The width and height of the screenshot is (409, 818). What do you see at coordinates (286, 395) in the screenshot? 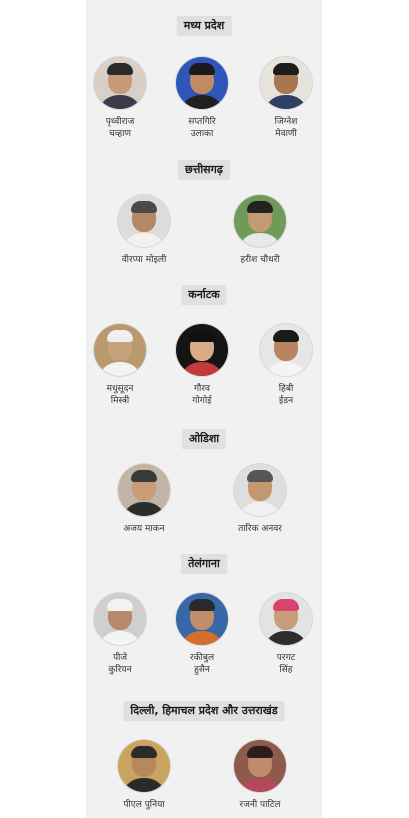
I see `person-name: हिबी ईडन` at bounding box center [286, 395].